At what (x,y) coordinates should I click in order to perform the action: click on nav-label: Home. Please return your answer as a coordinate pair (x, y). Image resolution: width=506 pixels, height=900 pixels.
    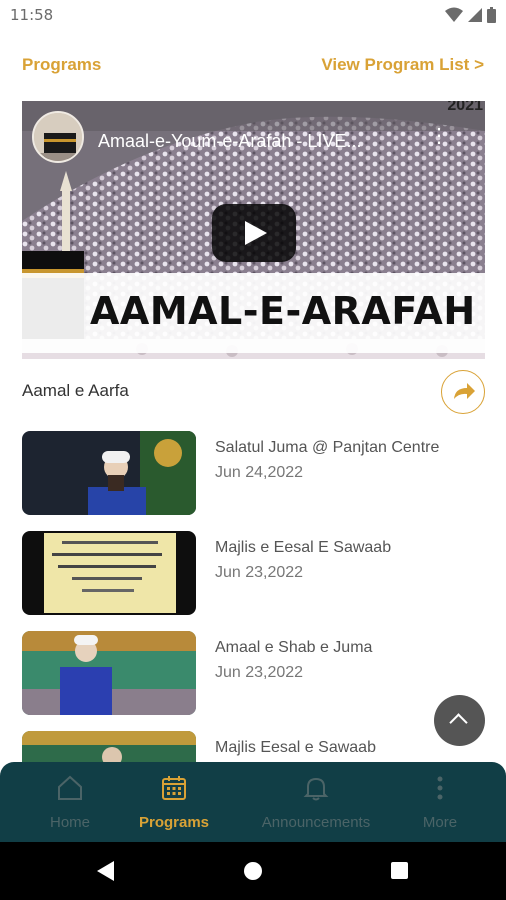
    Looking at the image, I should click on (69, 822).